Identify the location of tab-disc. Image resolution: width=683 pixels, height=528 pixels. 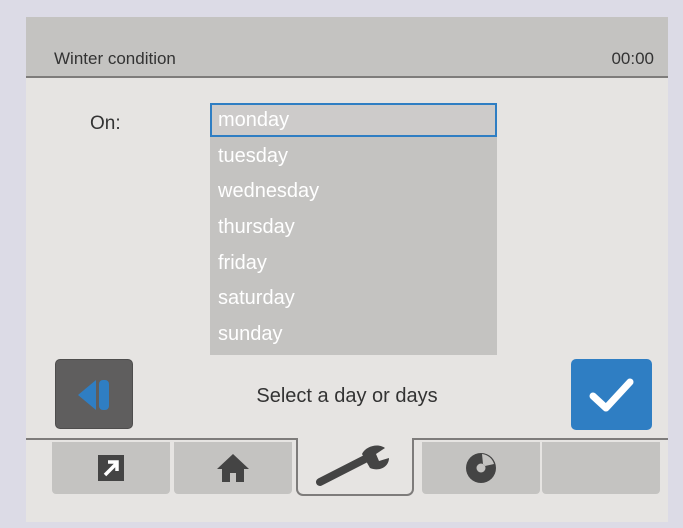
(481, 468).